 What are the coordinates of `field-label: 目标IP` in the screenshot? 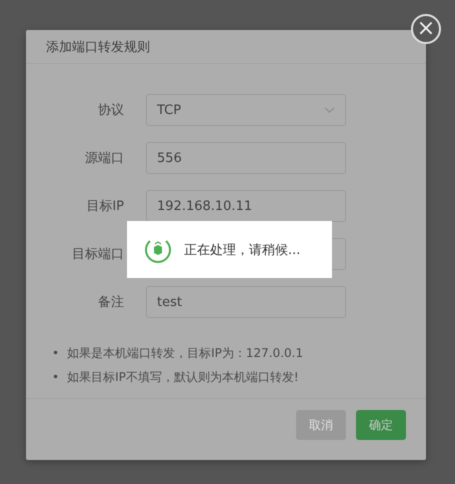 It's located at (105, 206).